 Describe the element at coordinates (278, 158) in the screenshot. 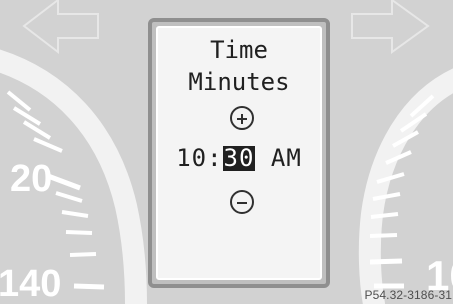

I see `time-period: AM` at that location.